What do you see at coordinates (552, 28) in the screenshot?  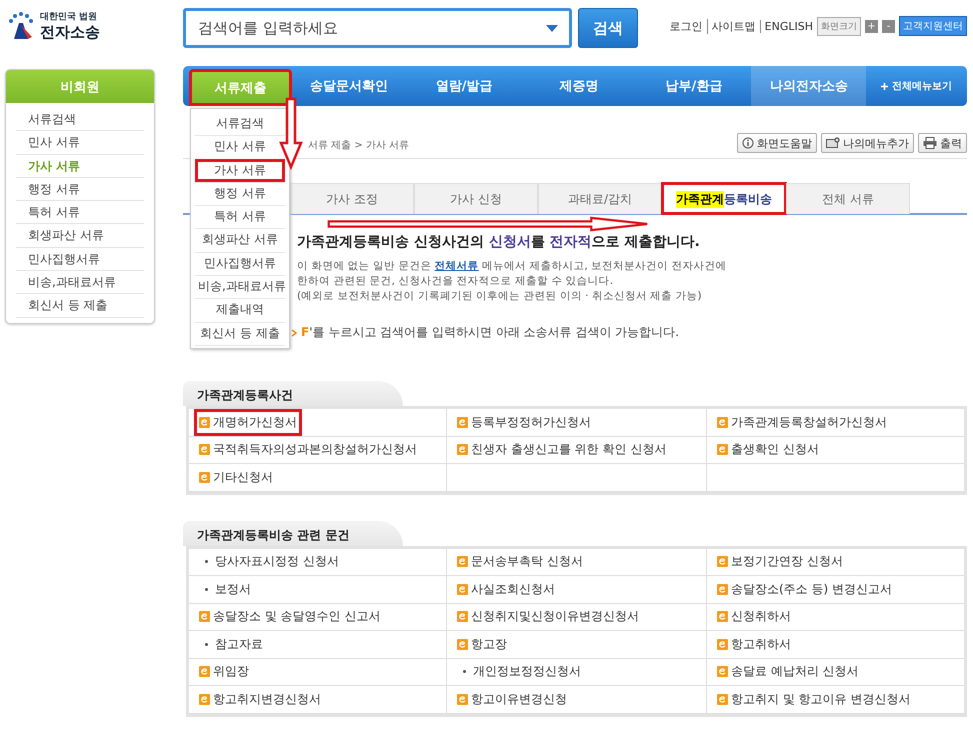 I see `dropdown-caret-icon` at bounding box center [552, 28].